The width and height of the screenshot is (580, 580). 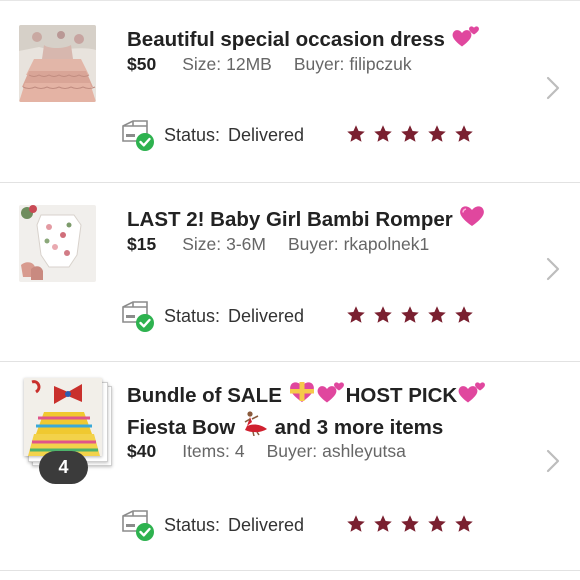 I want to click on items-label: Items:, so click(x=206, y=451).